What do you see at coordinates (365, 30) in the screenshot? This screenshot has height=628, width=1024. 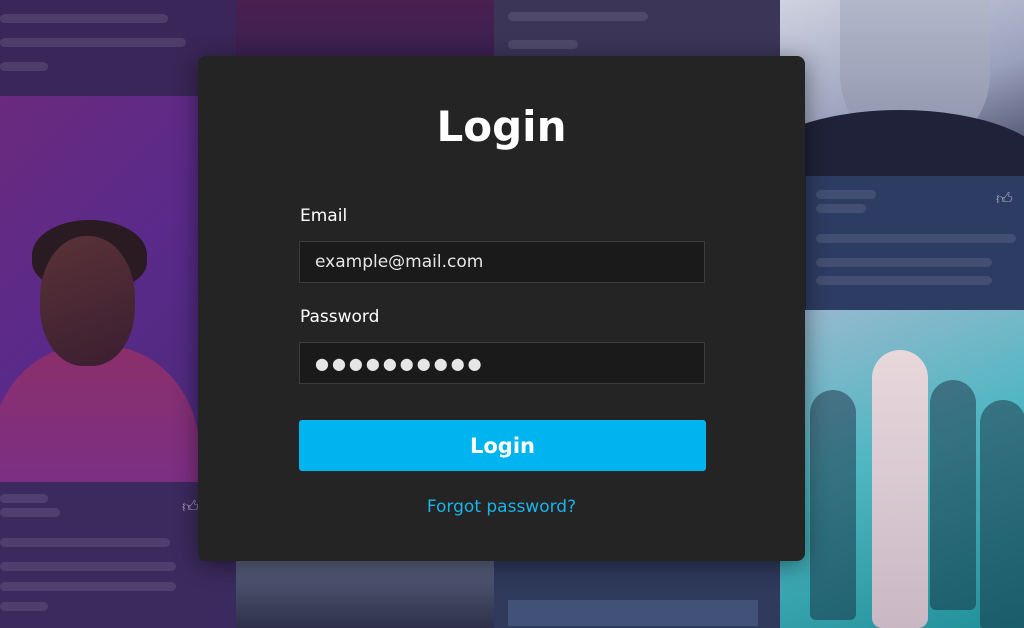 I see `bg-card-top-middle` at bounding box center [365, 30].